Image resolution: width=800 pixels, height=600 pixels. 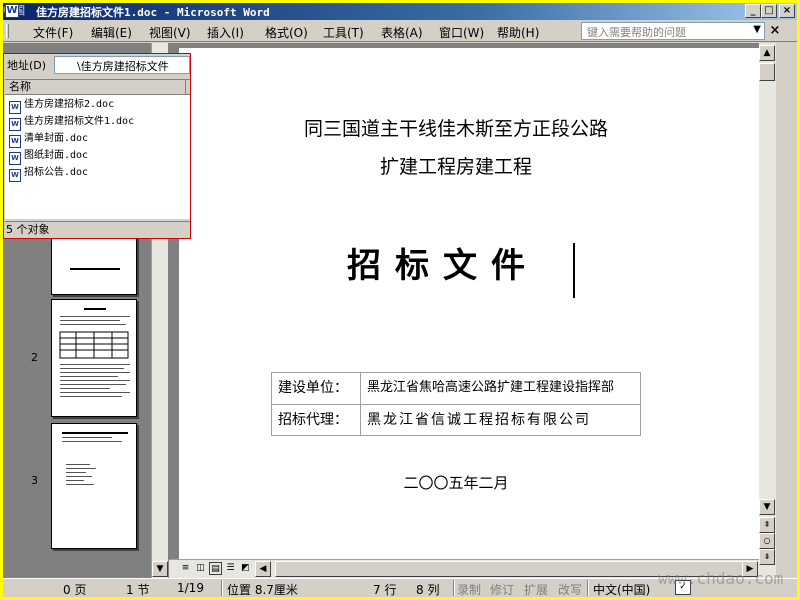 What do you see at coordinates (75, 590) in the screenshot?
I see `status-page: 0 页` at bounding box center [75, 590].